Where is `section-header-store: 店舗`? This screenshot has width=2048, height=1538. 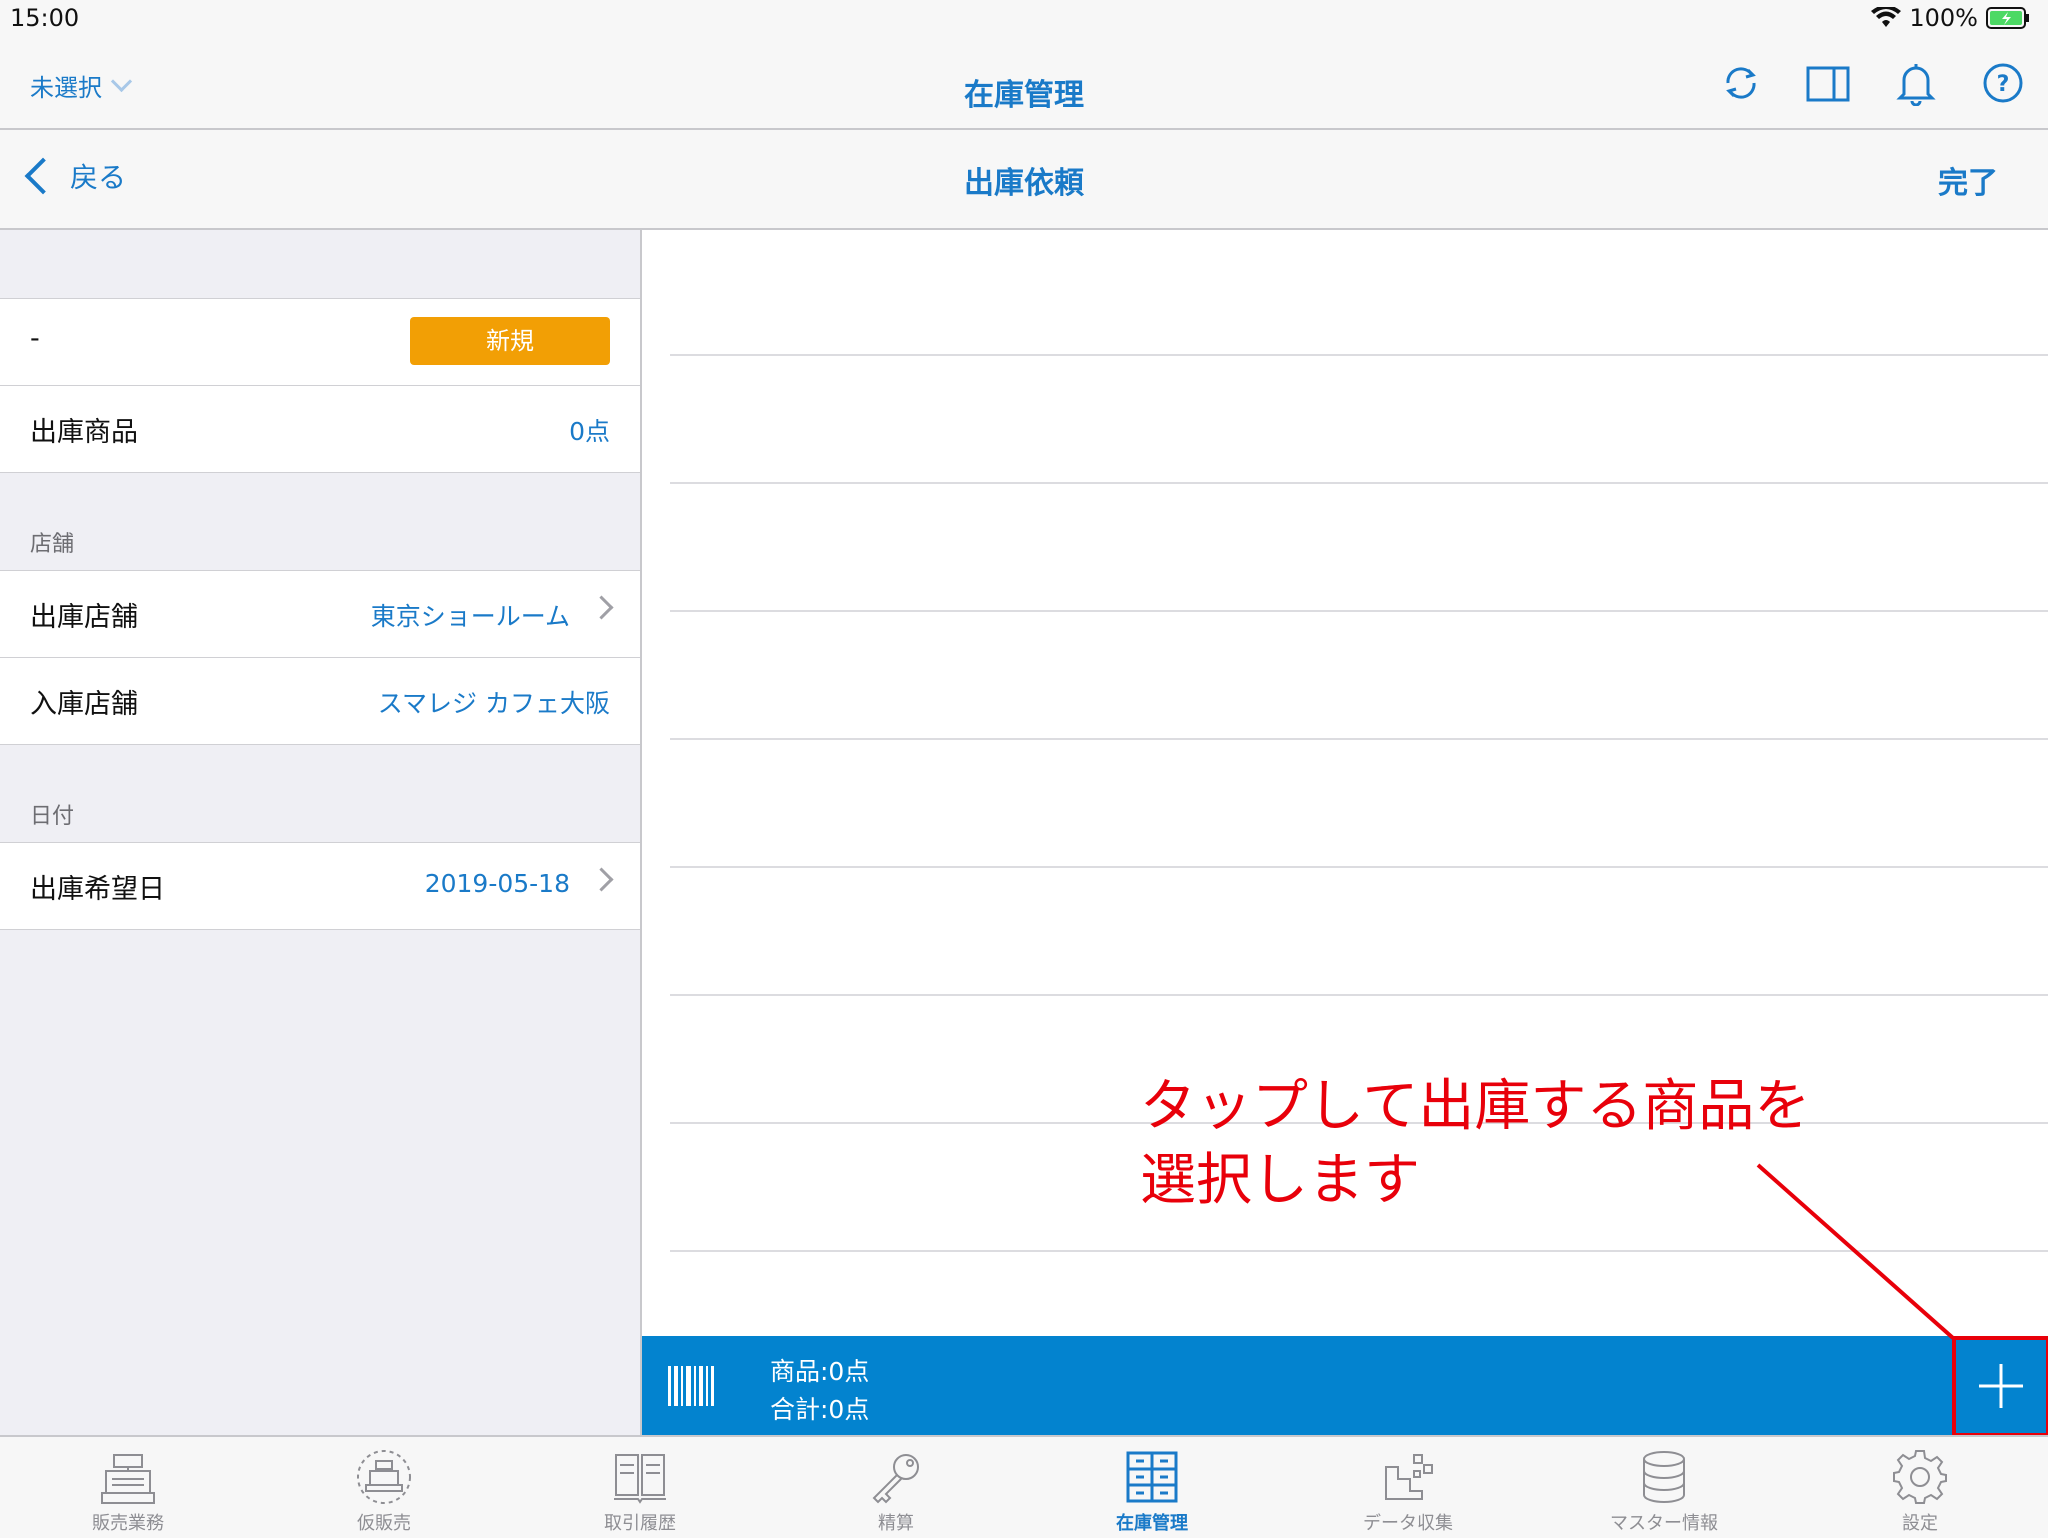 section-header-store: 店舗 is located at coordinates (52, 544).